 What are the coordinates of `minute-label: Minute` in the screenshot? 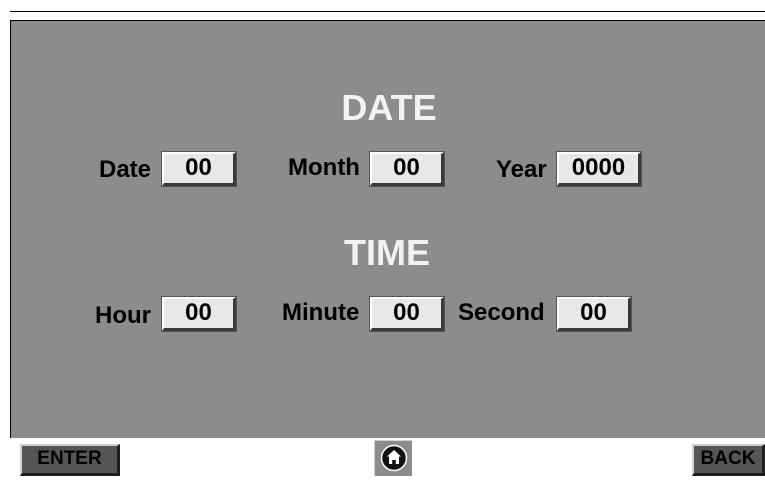 It's located at (321, 312).